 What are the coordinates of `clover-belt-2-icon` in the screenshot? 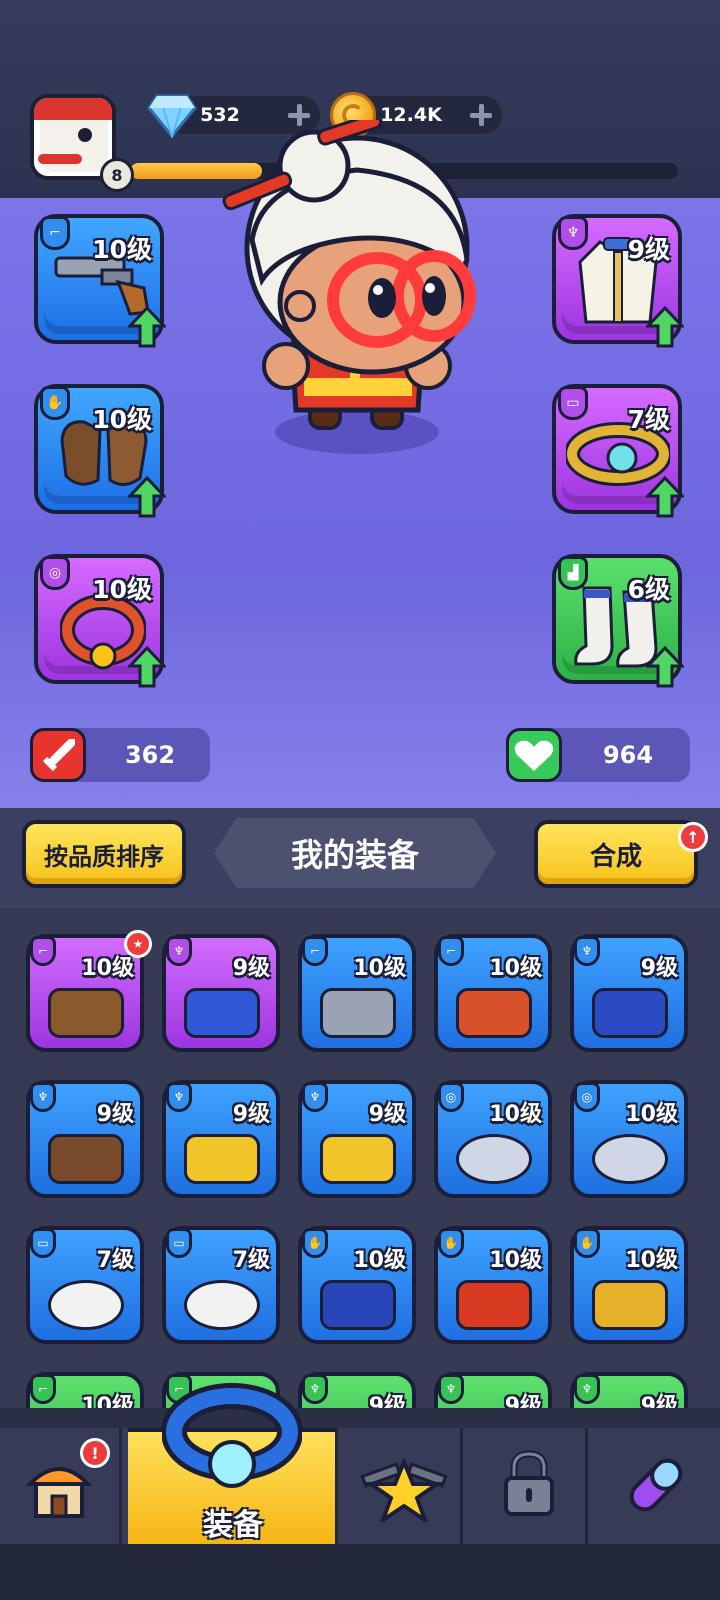 It's located at (222, 1305).